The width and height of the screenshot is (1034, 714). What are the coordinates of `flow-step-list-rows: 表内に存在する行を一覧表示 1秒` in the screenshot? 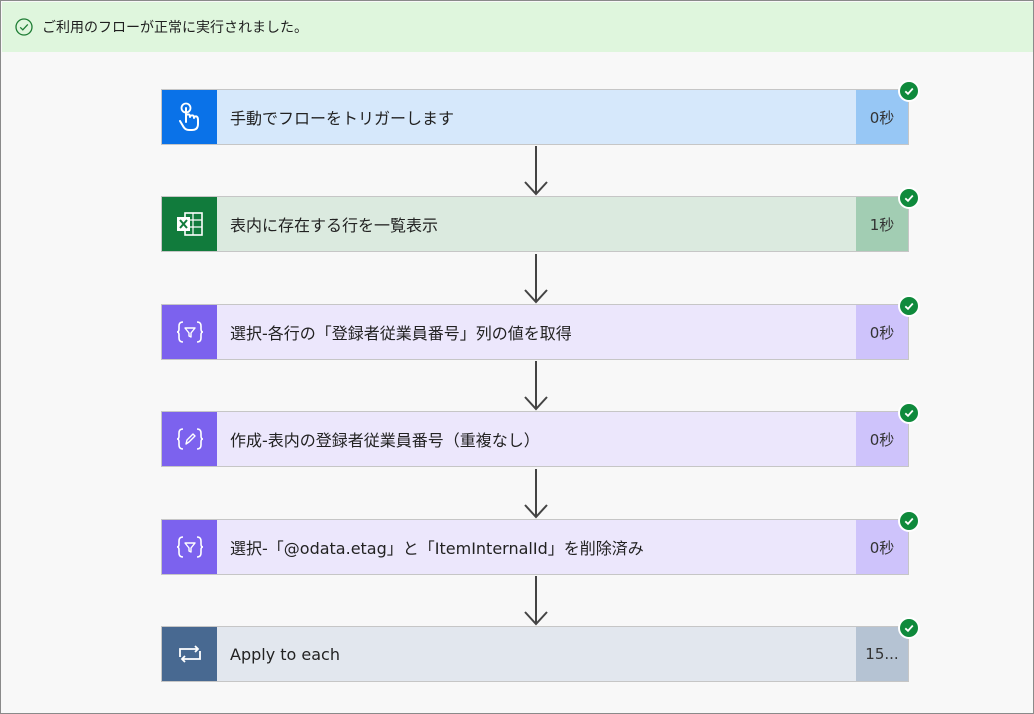 It's located at (540, 219).